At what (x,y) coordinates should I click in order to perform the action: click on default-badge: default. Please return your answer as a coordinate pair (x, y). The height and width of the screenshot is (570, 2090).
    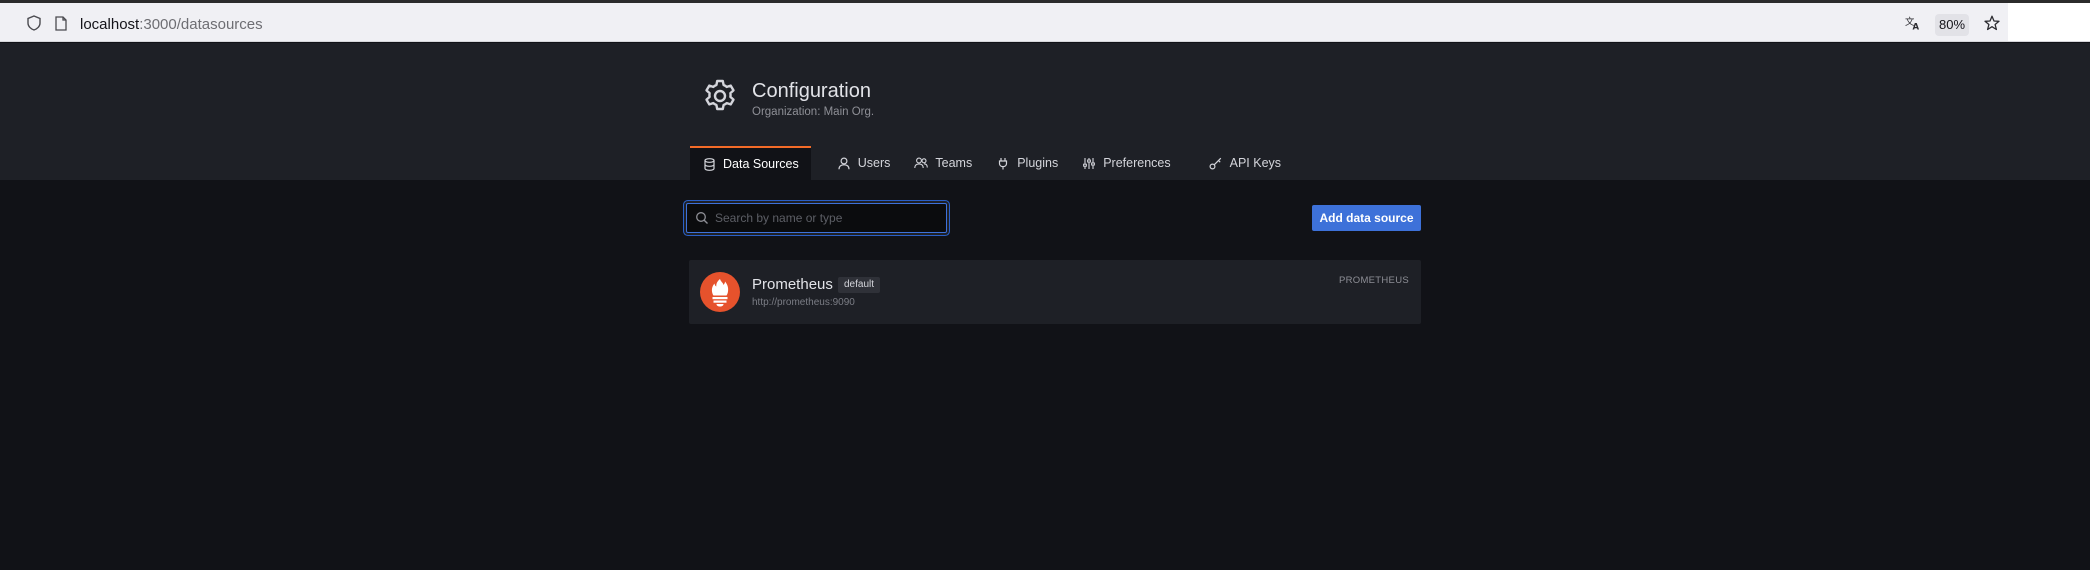
    Looking at the image, I should click on (859, 285).